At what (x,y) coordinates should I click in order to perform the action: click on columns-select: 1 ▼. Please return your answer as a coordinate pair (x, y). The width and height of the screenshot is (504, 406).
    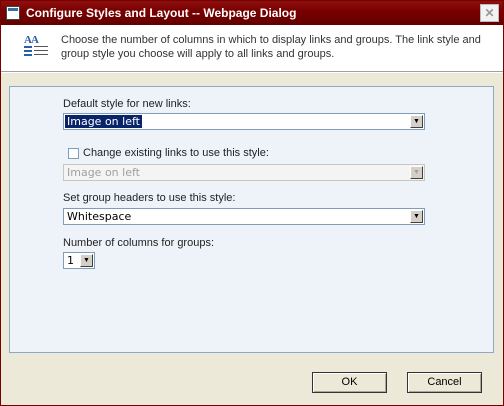
    Looking at the image, I should click on (79, 260).